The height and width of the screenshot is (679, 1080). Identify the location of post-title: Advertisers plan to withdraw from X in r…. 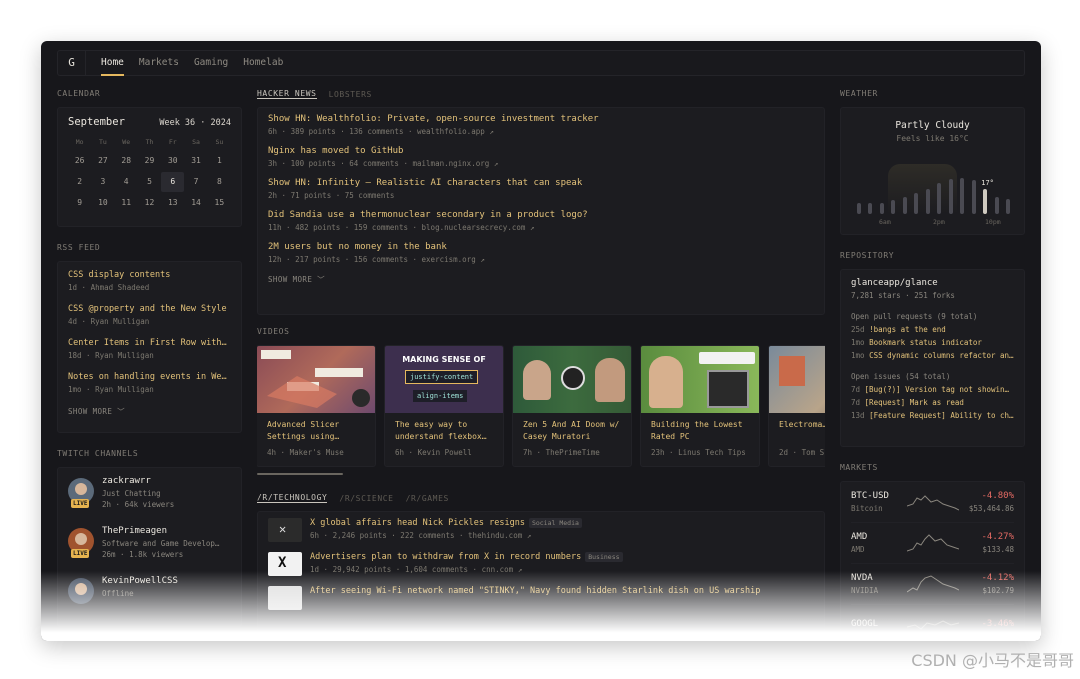
(445, 557).